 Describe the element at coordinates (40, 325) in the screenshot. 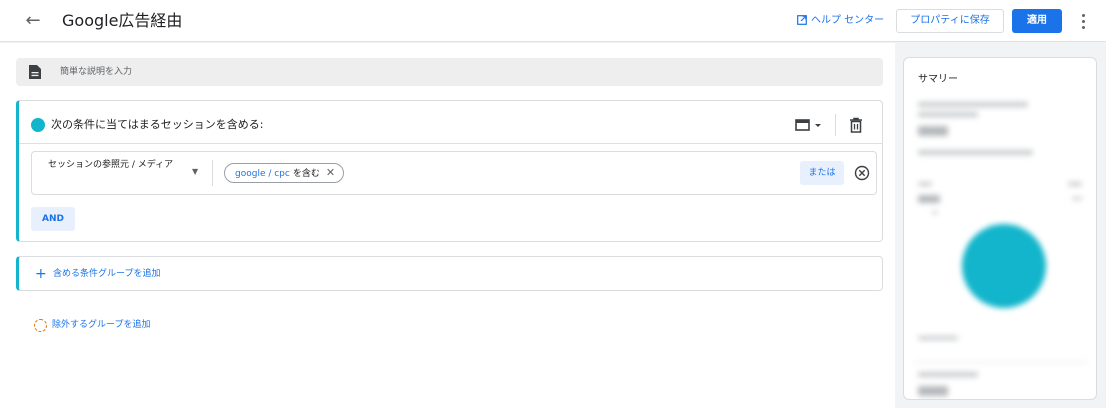

I see `dashed-circle-icon` at that location.